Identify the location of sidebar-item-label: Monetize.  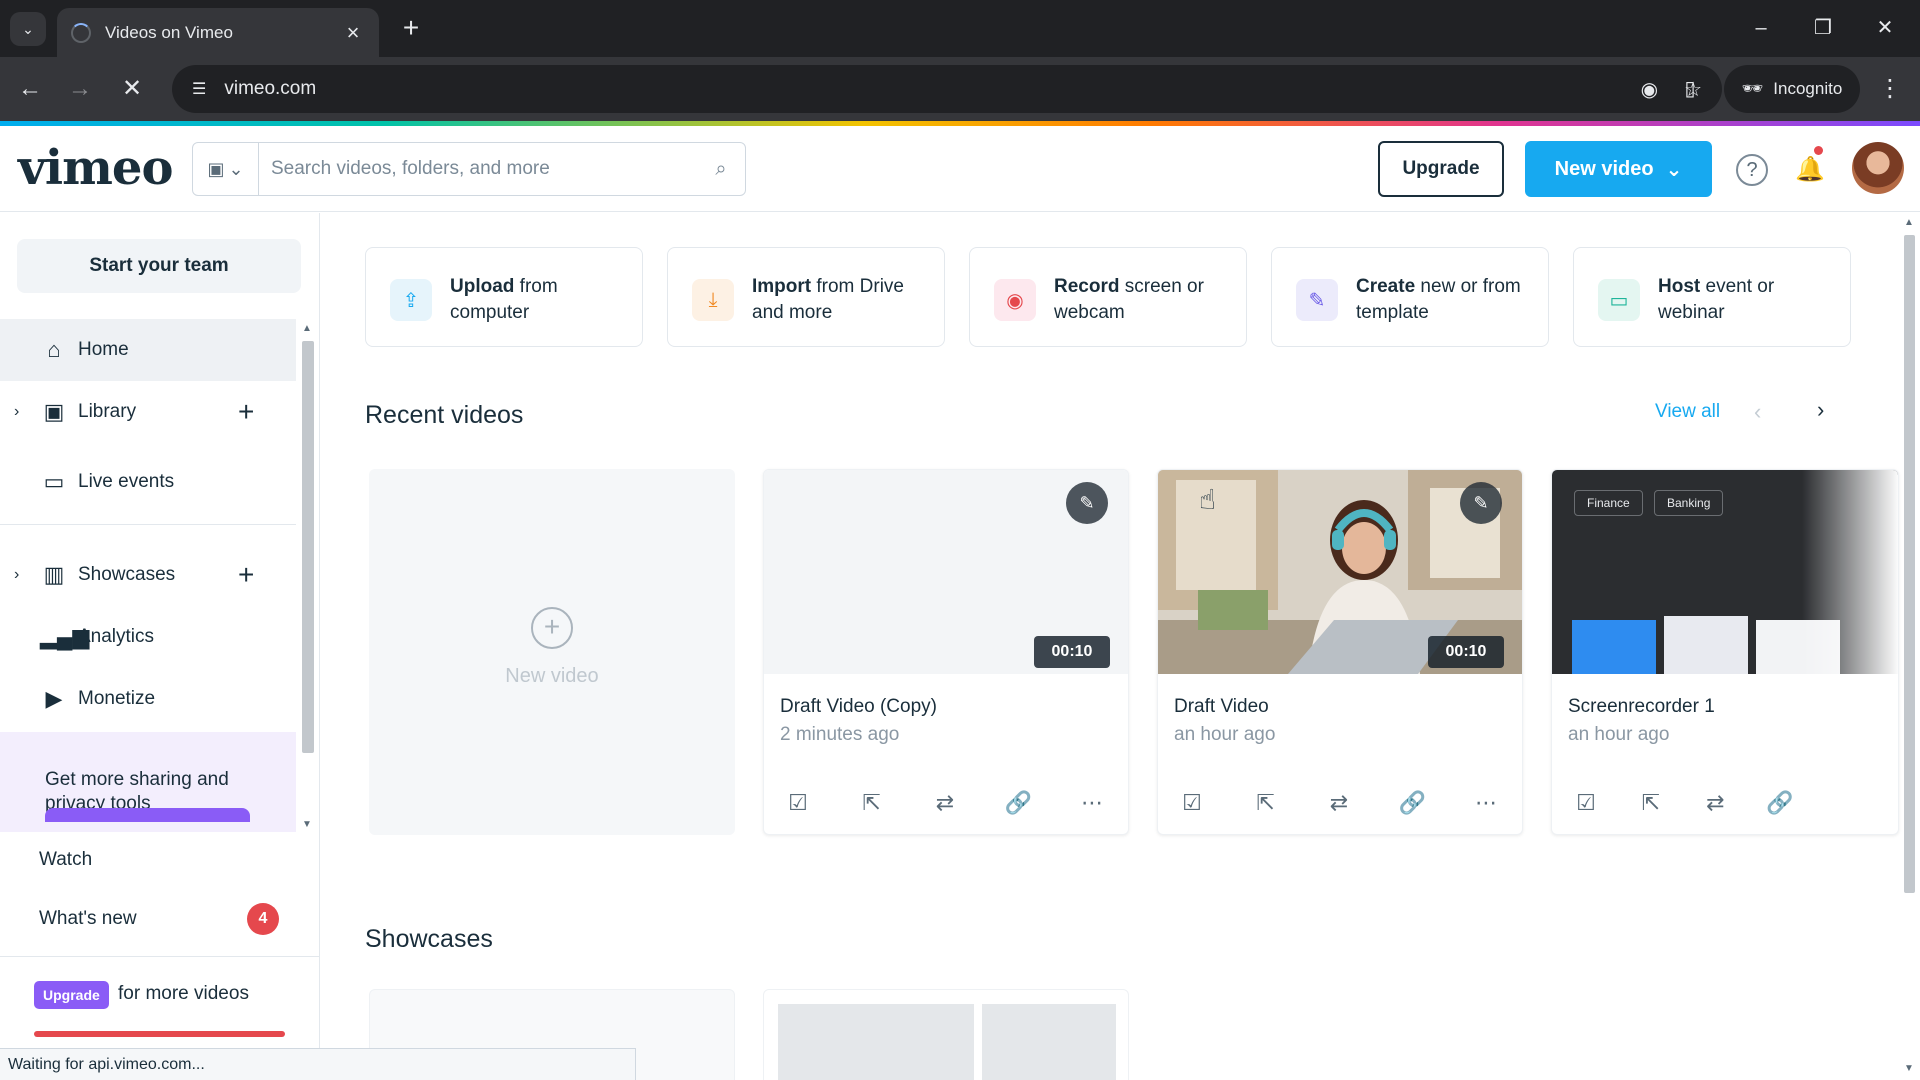
(117, 698).